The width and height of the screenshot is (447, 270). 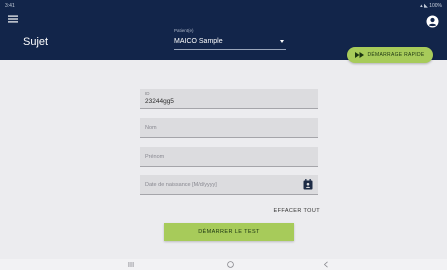 What do you see at coordinates (326, 264) in the screenshot?
I see `back-icon` at bounding box center [326, 264].